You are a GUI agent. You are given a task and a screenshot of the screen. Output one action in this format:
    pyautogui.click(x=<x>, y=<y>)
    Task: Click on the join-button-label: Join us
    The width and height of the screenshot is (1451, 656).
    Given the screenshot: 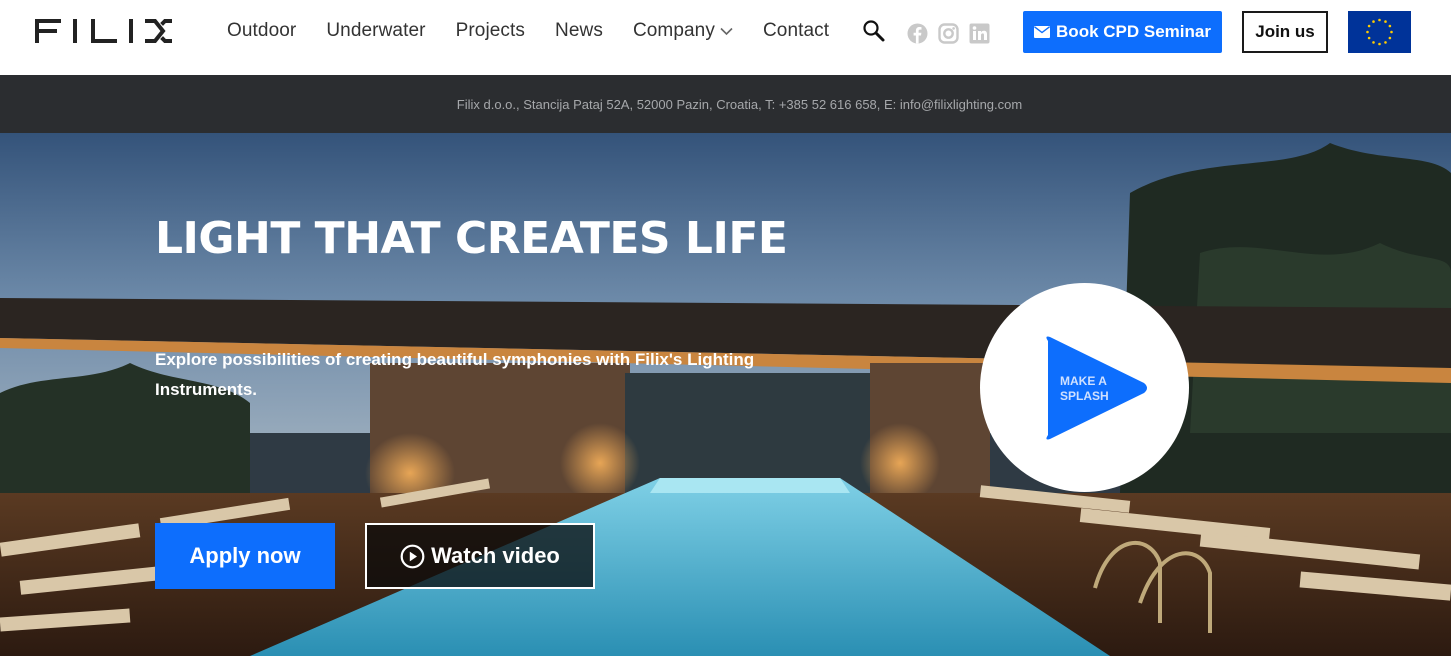 What is the action you would take?
    pyautogui.click(x=1285, y=31)
    